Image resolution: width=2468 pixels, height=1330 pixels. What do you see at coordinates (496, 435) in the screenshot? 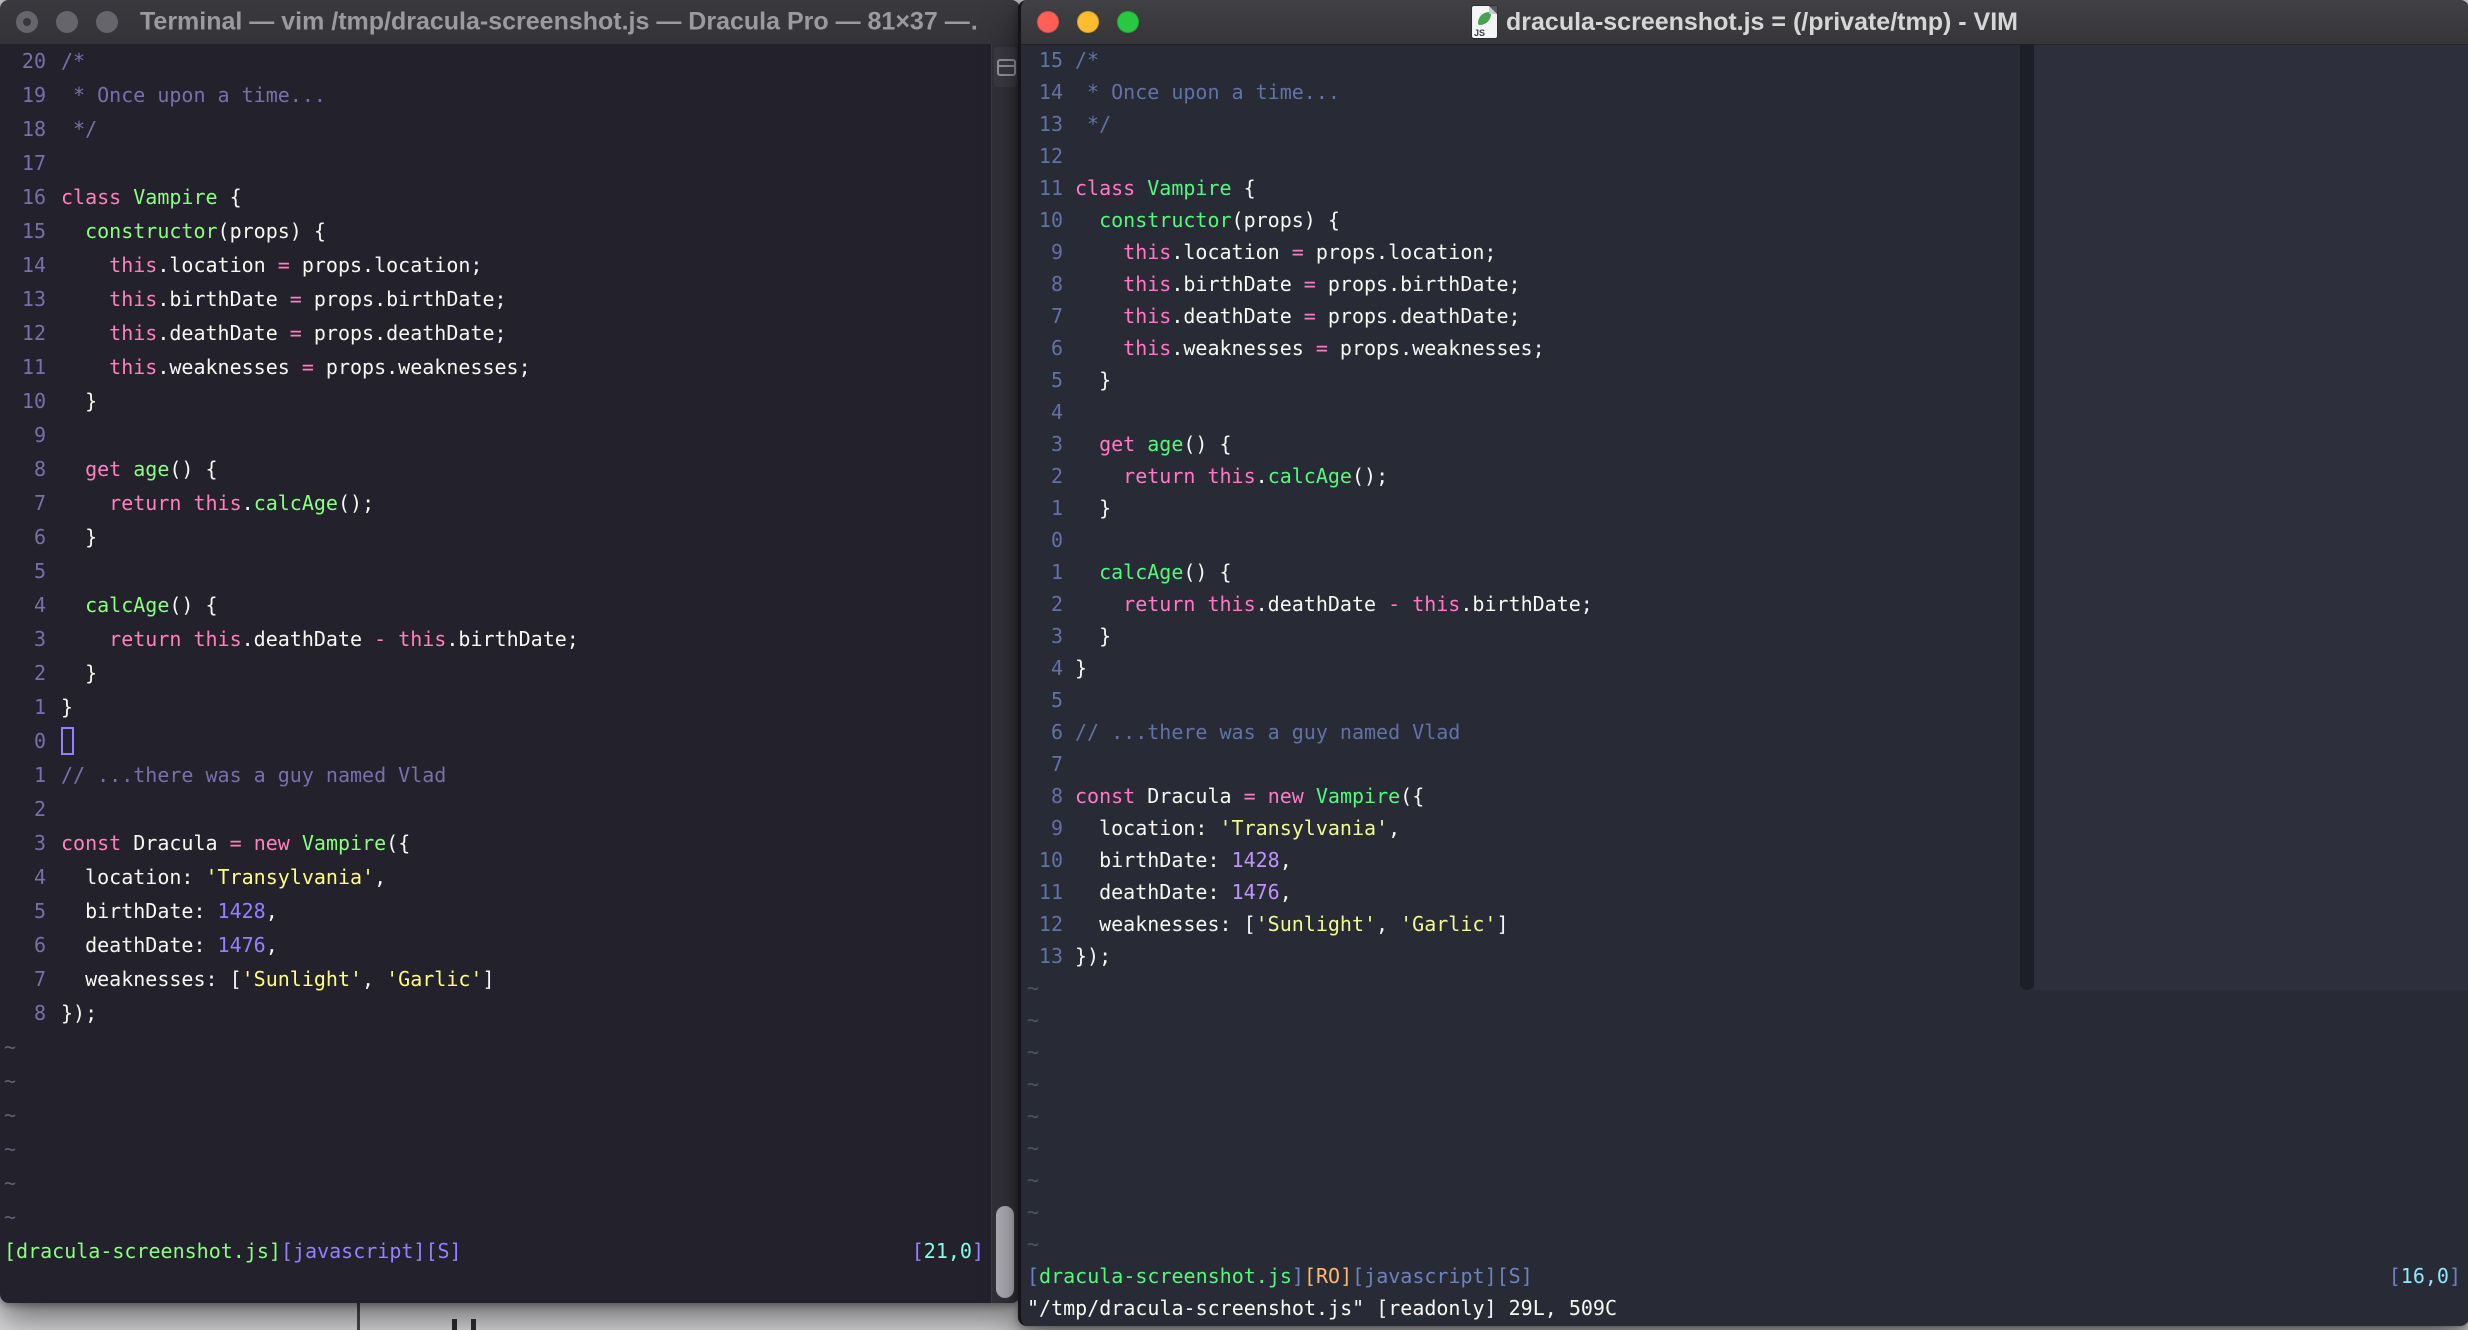
I see `code-line: 9` at bounding box center [496, 435].